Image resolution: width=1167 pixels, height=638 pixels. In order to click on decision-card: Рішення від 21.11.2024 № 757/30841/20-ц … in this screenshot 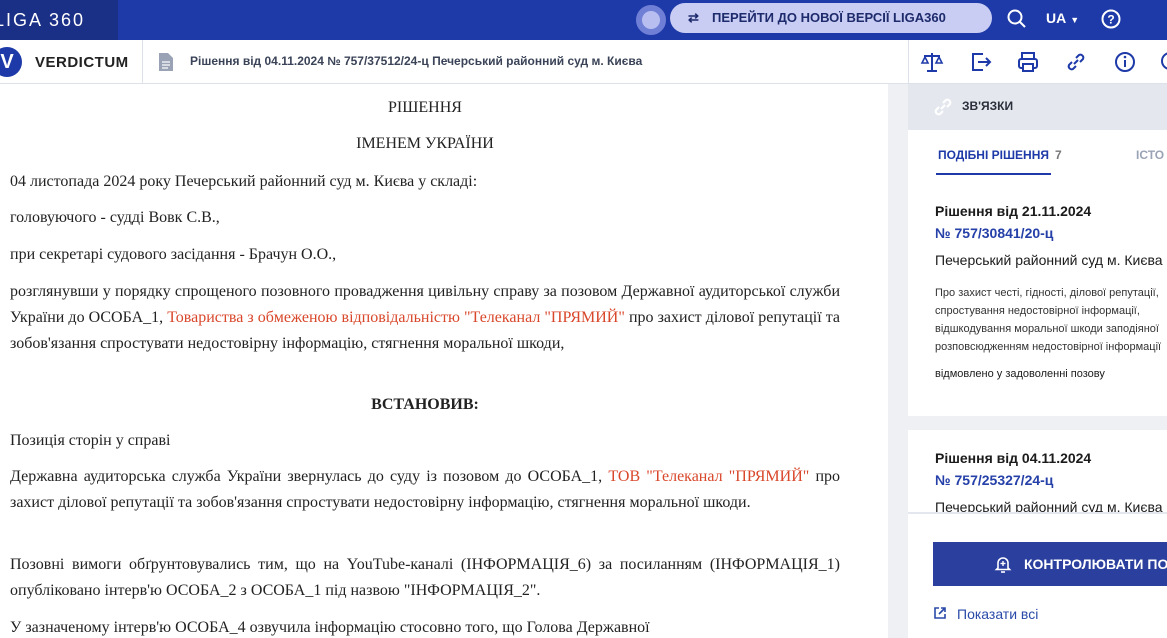, I will do `click(1037, 300)`.